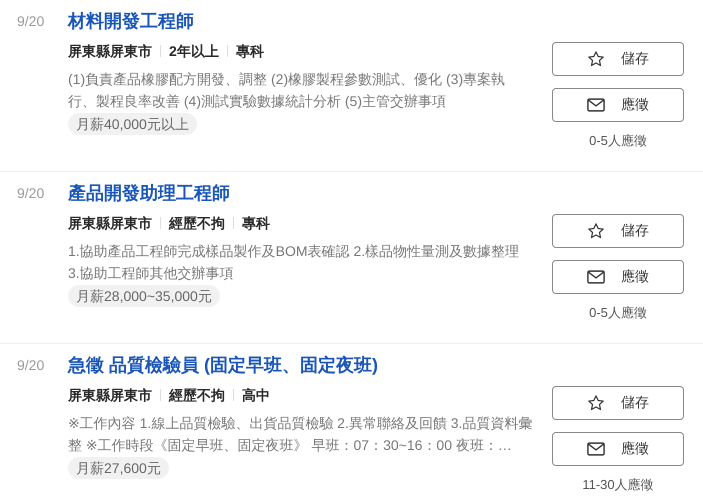 This screenshot has width=703, height=499. What do you see at coordinates (149, 193) in the screenshot?
I see `job-title-link: 產品開發助理工程師` at bounding box center [149, 193].